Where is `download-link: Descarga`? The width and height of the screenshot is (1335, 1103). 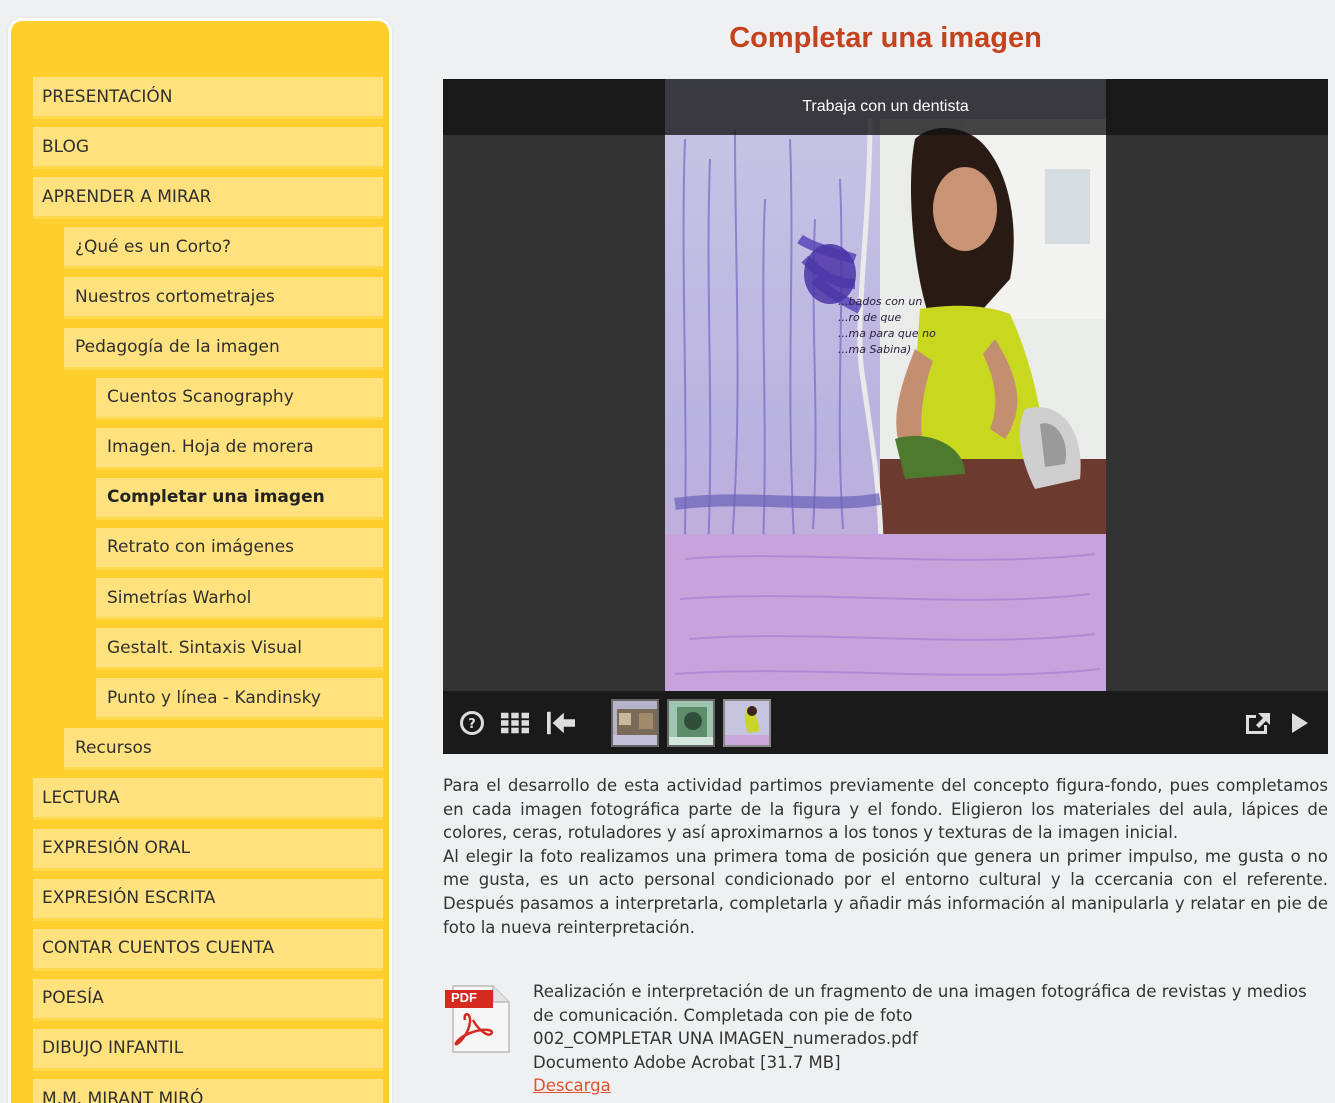
download-link: Descarga is located at coordinates (572, 1085).